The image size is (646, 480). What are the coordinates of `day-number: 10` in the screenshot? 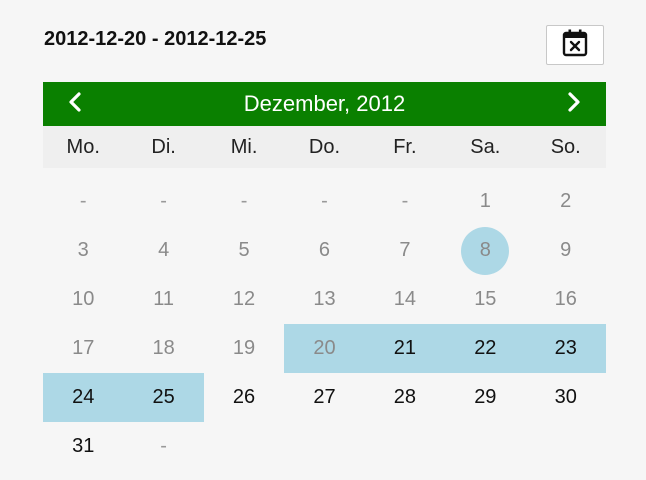 It's located at (83, 299).